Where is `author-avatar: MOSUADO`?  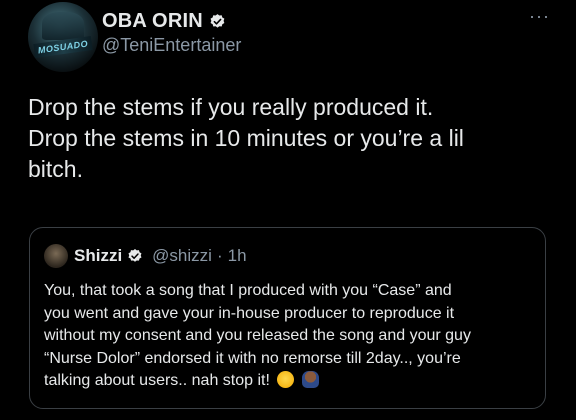
author-avatar: MOSUADO is located at coordinates (63, 37).